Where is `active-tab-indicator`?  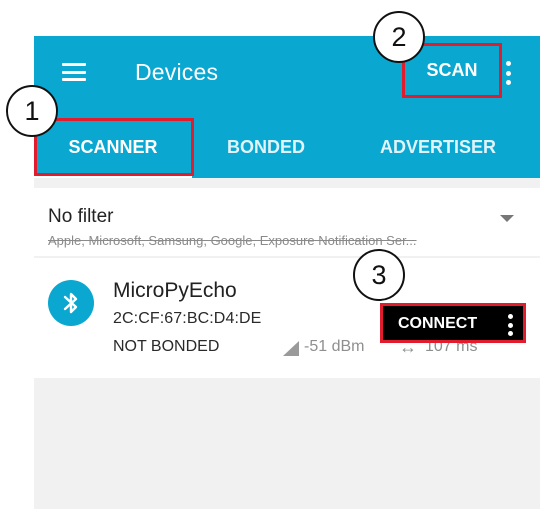 active-tab-indicator is located at coordinates (113, 175).